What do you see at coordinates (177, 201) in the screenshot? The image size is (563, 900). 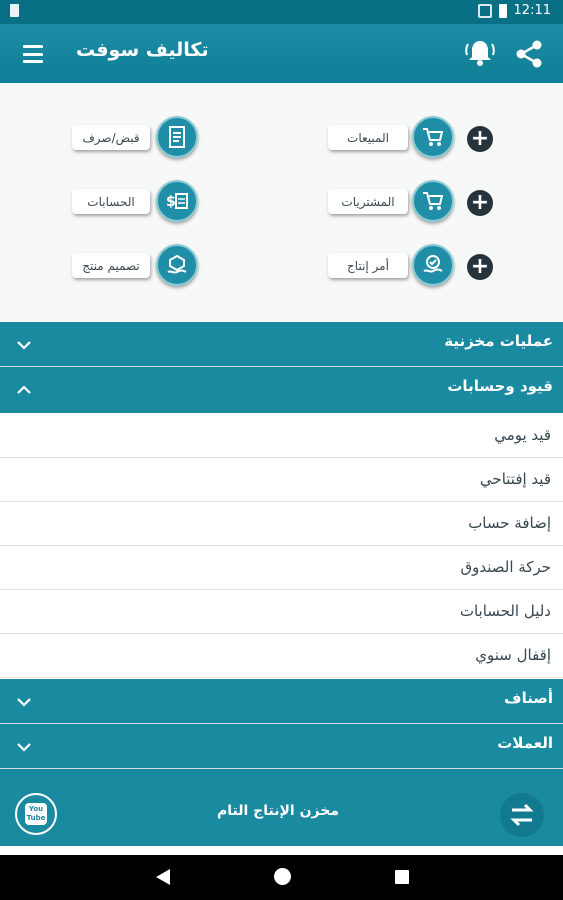 I see `money-icon: $` at bounding box center [177, 201].